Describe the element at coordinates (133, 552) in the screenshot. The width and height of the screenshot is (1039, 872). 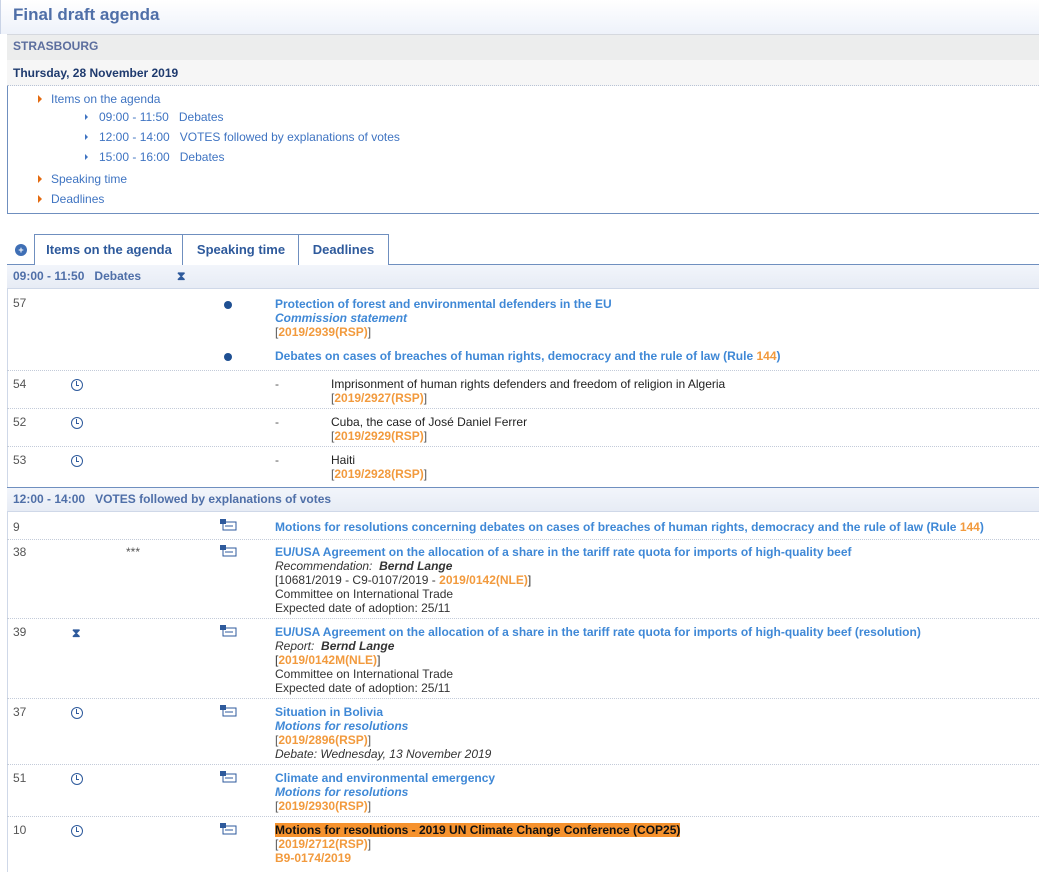
I see `stars-marker: ***` at that location.